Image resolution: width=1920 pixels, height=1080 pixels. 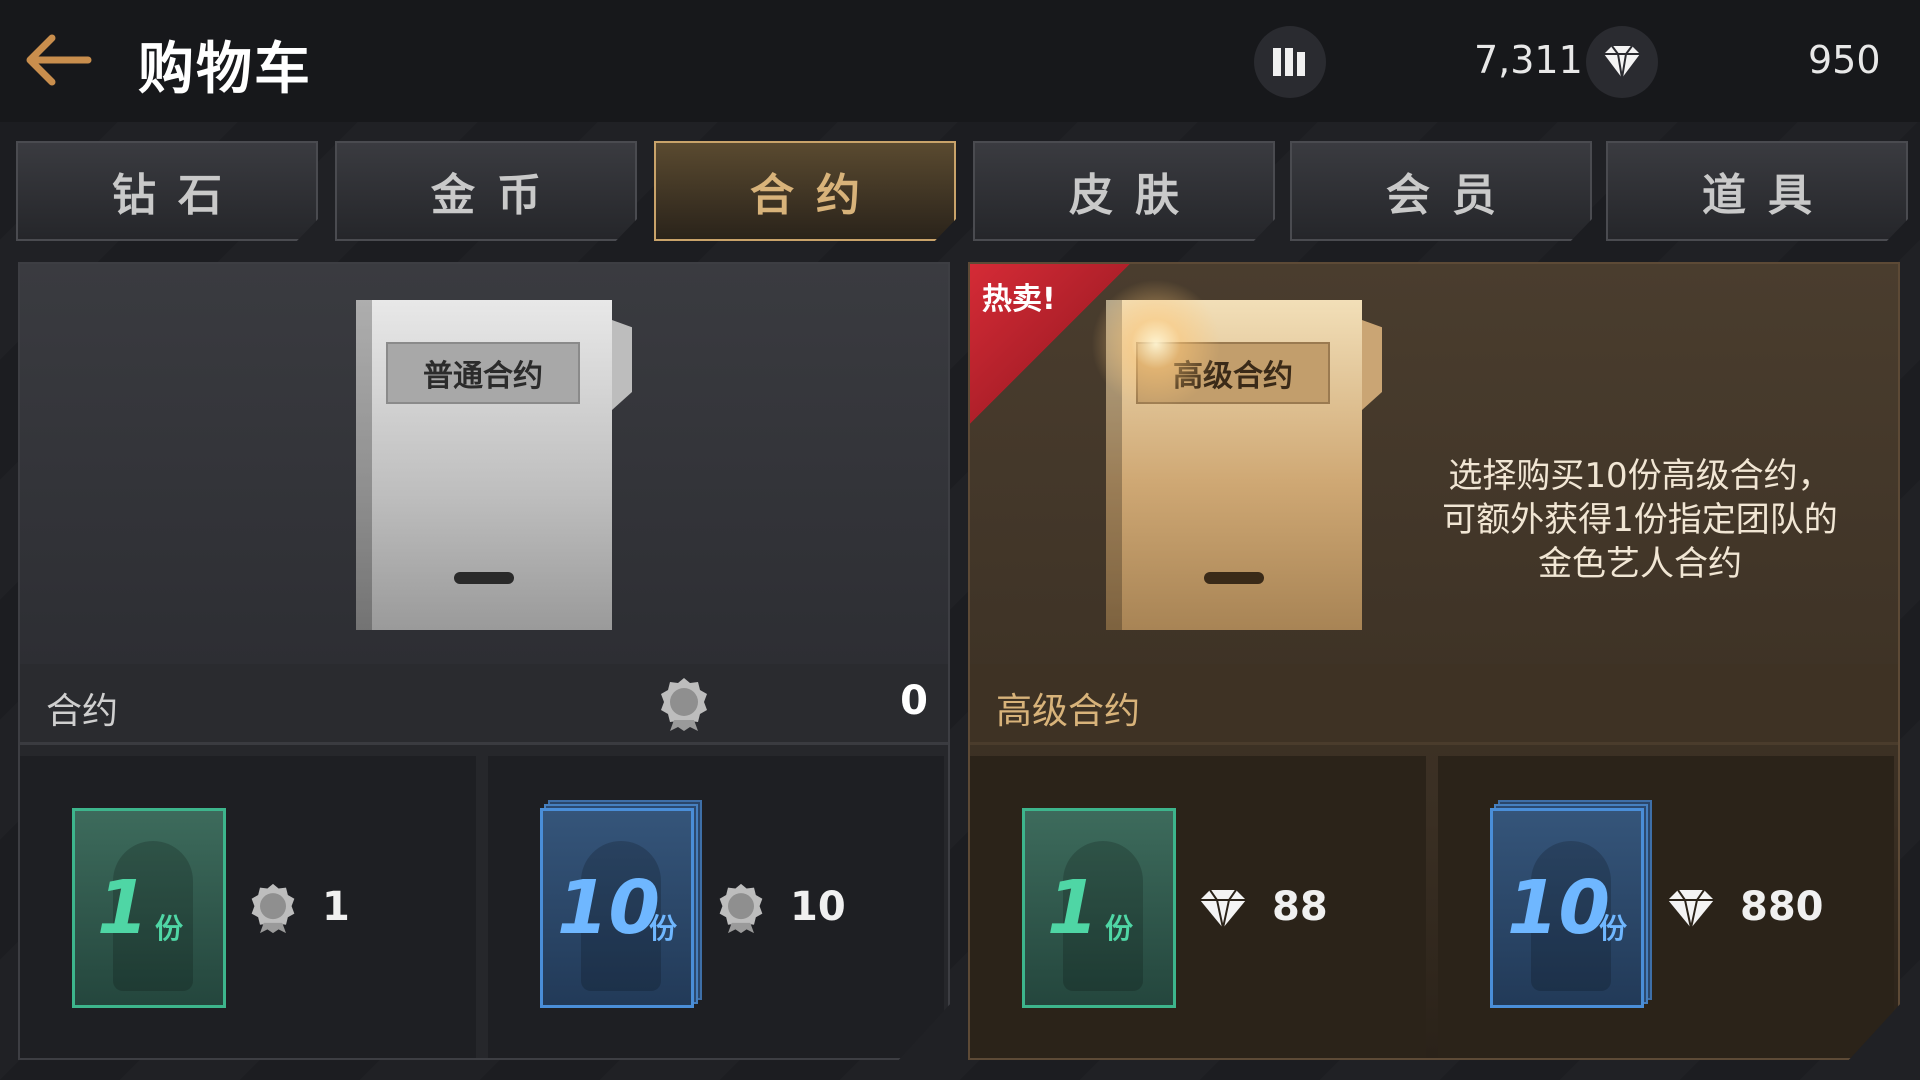 I want to click on tab-gold: 金币, so click(x=486, y=191).